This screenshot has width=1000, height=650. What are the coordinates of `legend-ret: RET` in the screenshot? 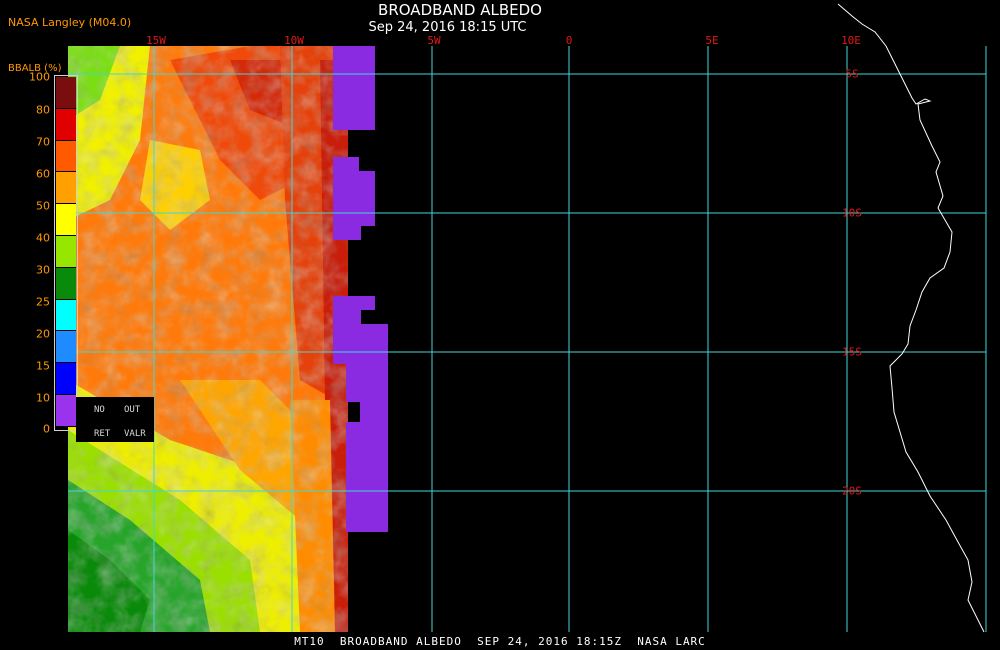 It's located at (102, 434).